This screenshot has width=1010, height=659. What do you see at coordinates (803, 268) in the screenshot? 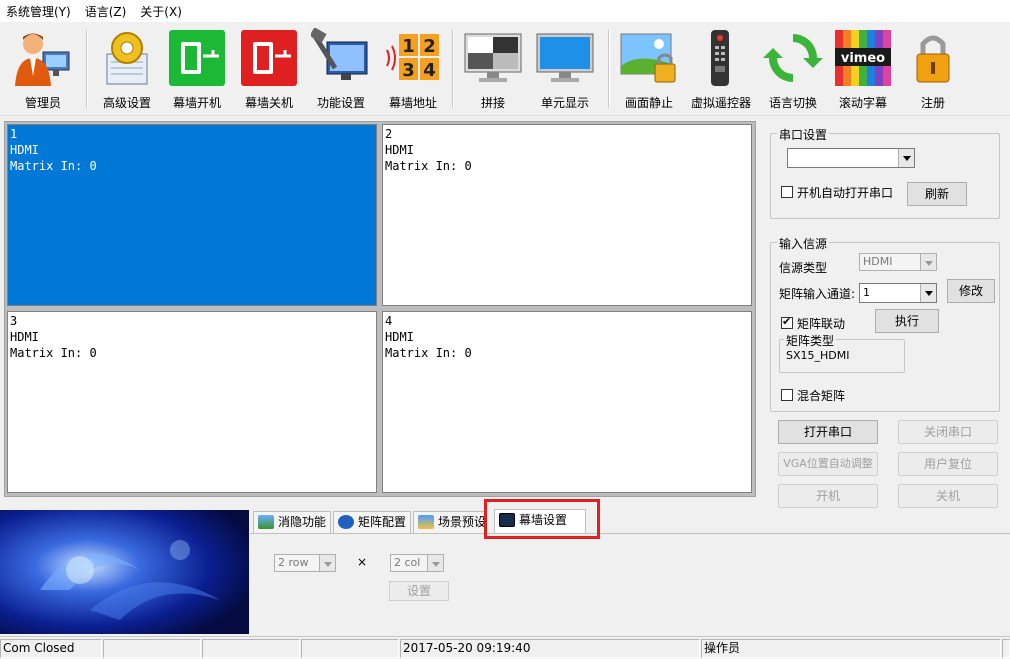
I see `source-type-label: 信源类型` at bounding box center [803, 268].